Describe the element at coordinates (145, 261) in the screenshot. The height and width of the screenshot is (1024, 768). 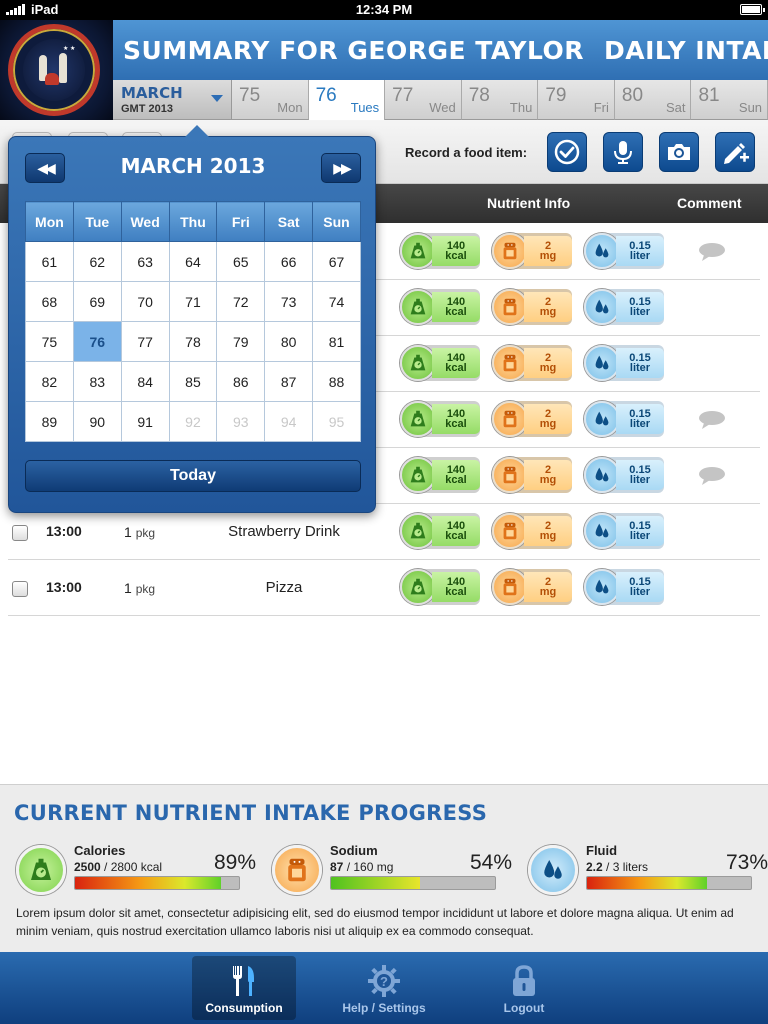
I see `calendar-day: 63` at that location.